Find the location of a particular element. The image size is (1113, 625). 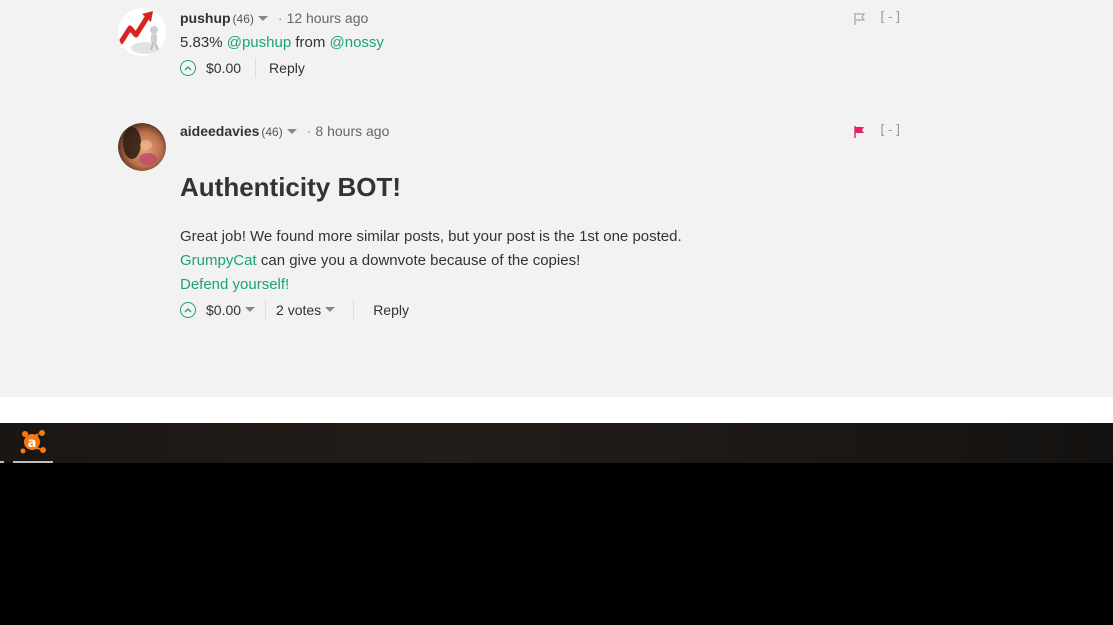

votes-count: 2 votes is located at coordinates (298, 310).